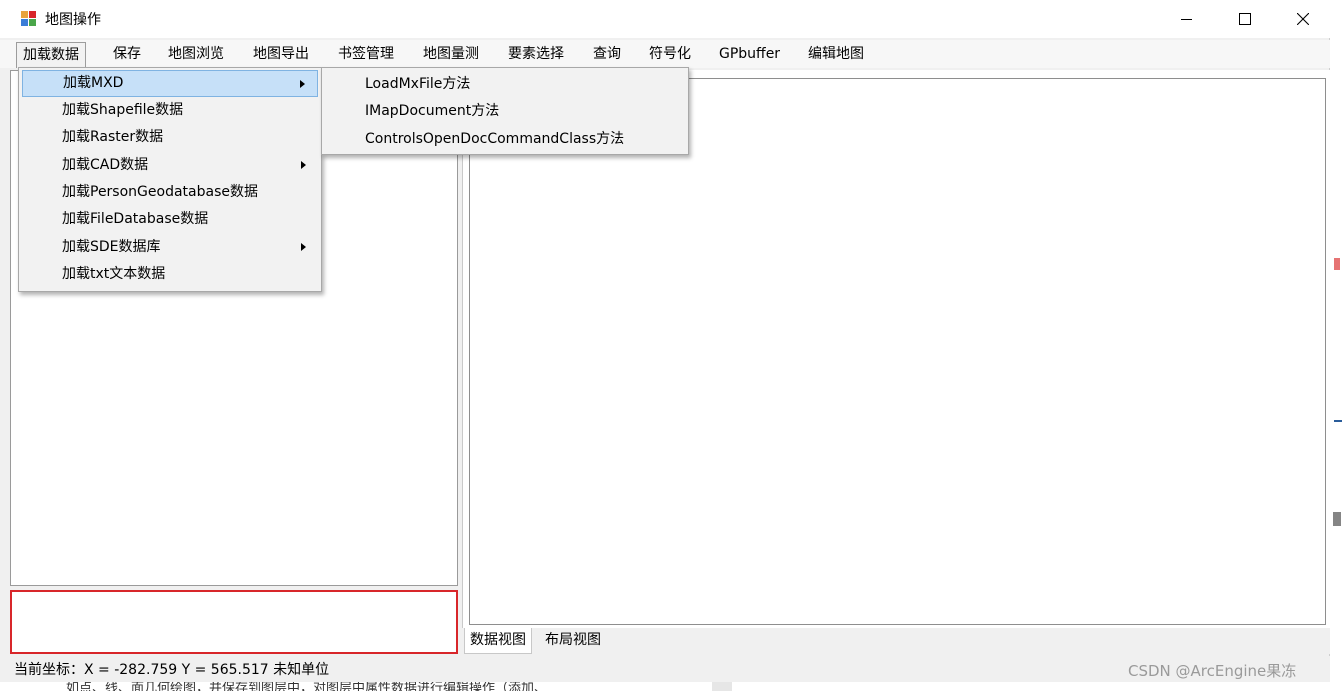 This screenshot has height=691, width=1342. I want to click on maximize-button, so click(1245, 19).